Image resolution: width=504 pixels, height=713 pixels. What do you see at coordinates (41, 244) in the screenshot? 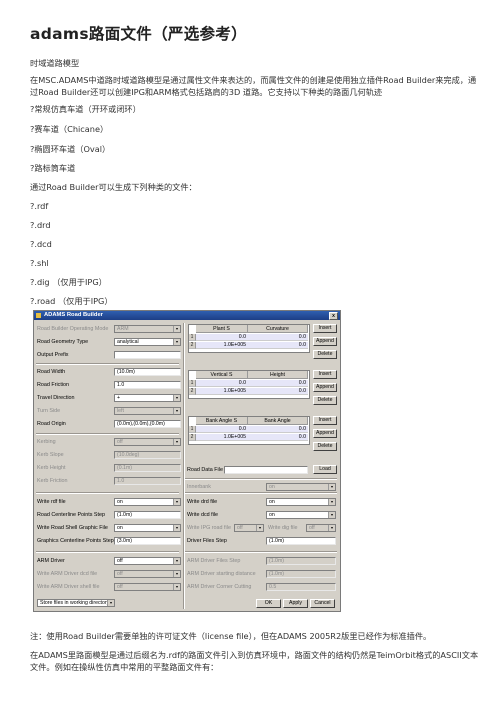
I see `list-item: ?.dcd` at bounding box center [41, 244].